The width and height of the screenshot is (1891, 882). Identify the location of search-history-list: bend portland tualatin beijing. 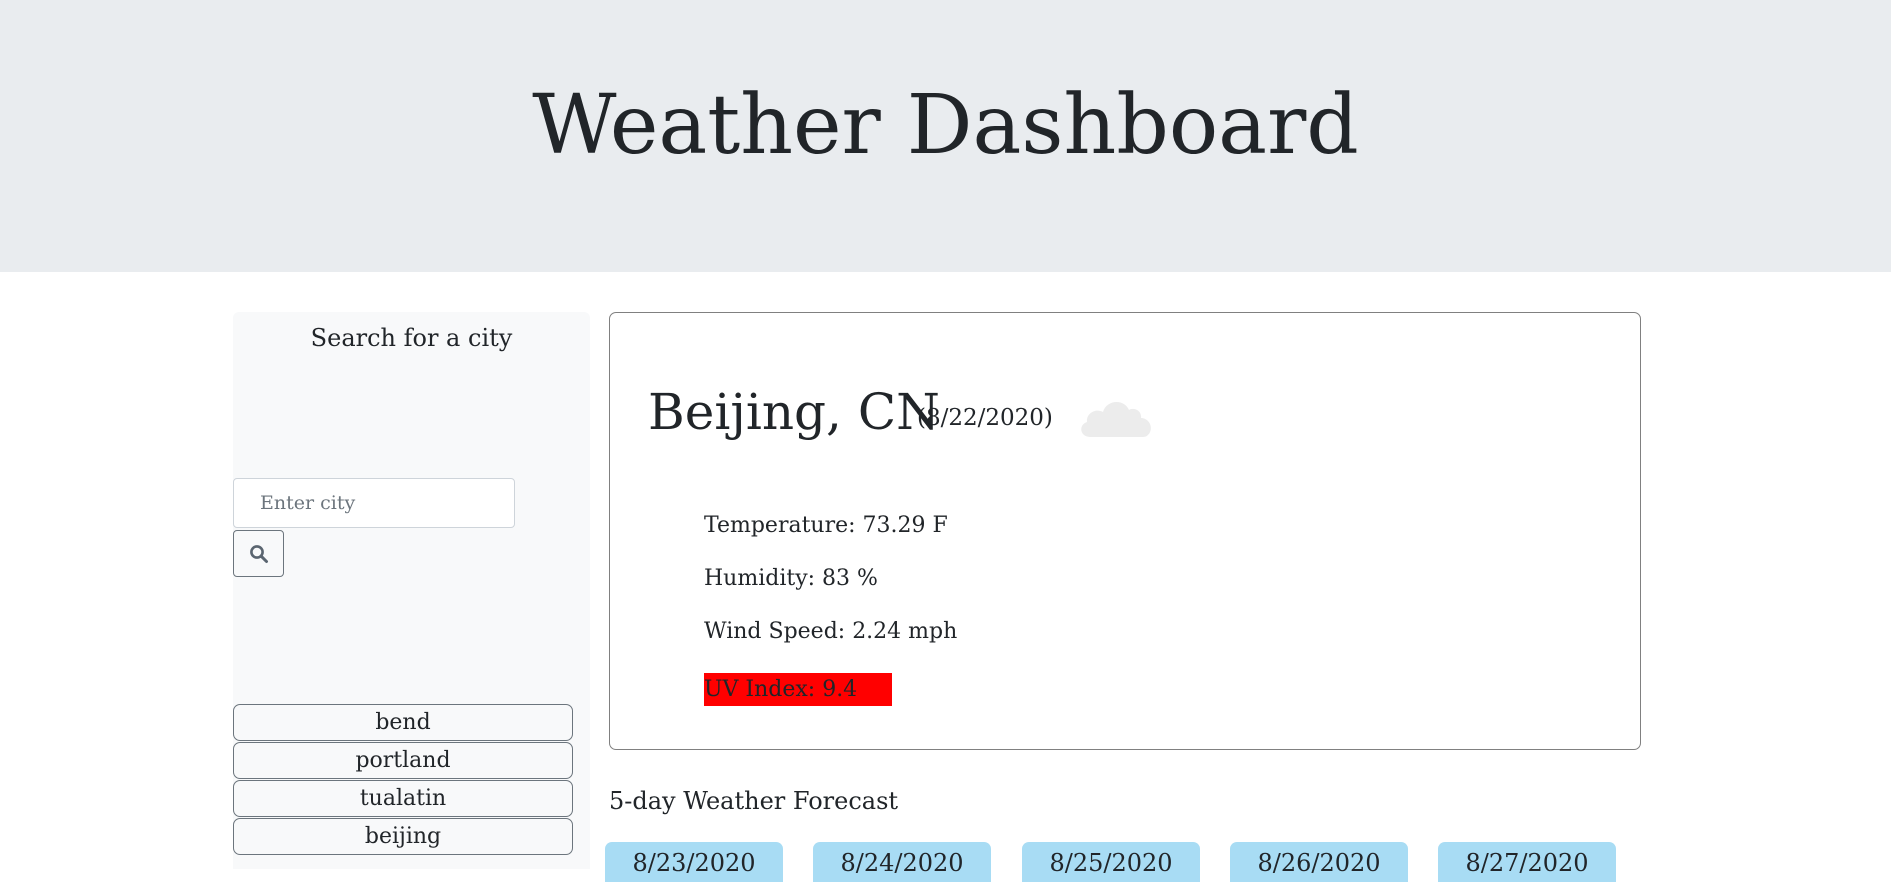
(403, 780).